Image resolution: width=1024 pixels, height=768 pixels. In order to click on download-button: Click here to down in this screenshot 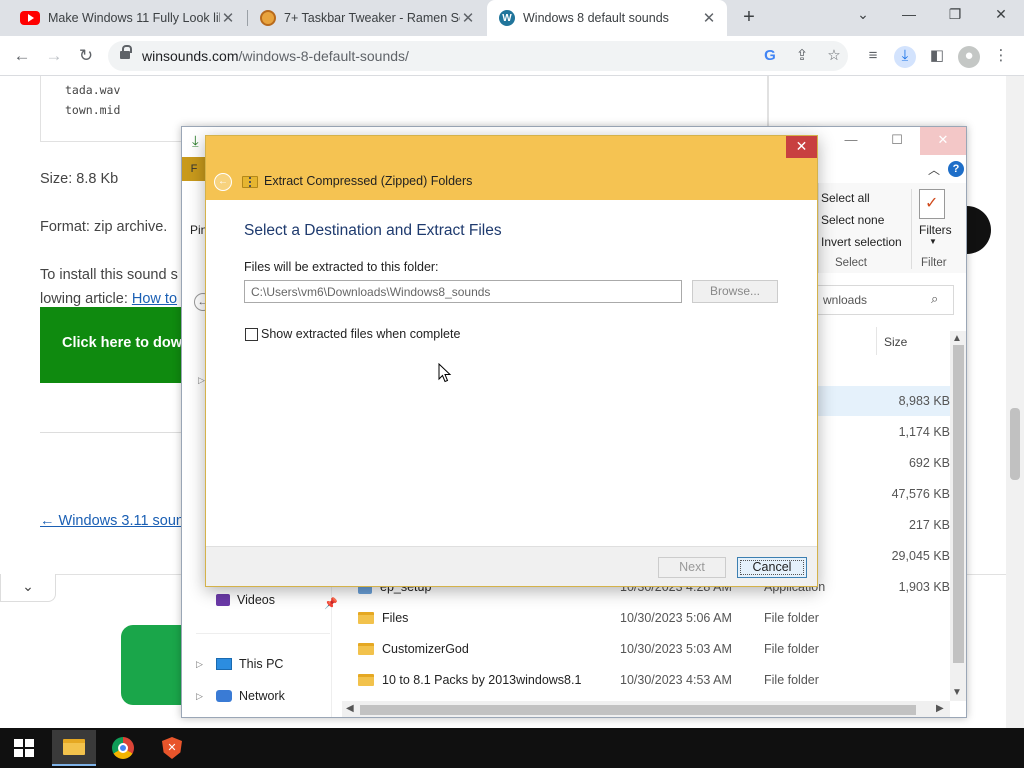, I will do `click(120, 345)`.